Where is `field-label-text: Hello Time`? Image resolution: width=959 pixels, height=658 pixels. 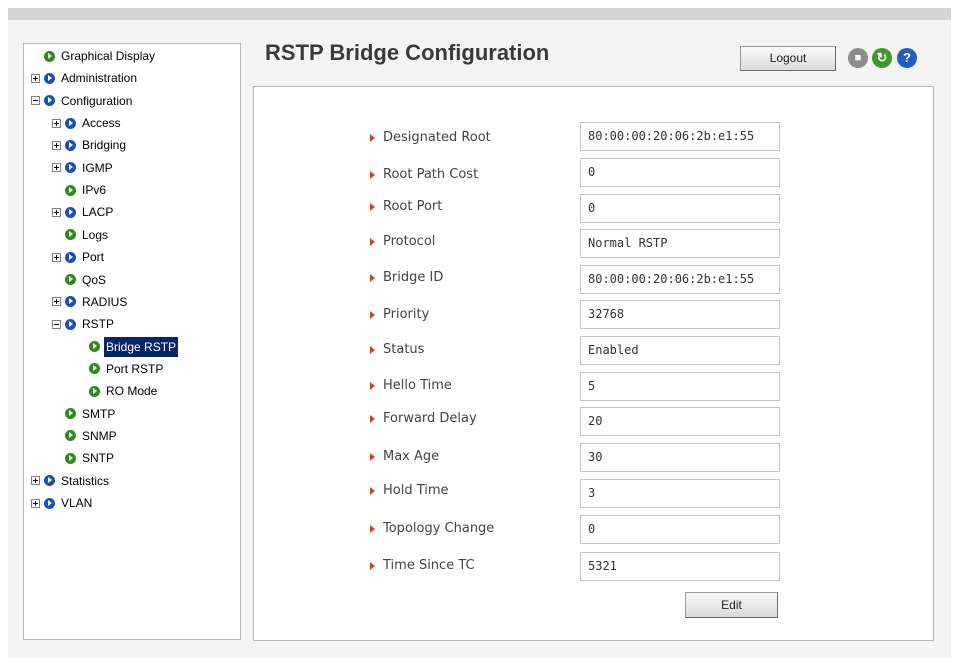 field-label-text: Hello Time is located at coordinates (417, 385).